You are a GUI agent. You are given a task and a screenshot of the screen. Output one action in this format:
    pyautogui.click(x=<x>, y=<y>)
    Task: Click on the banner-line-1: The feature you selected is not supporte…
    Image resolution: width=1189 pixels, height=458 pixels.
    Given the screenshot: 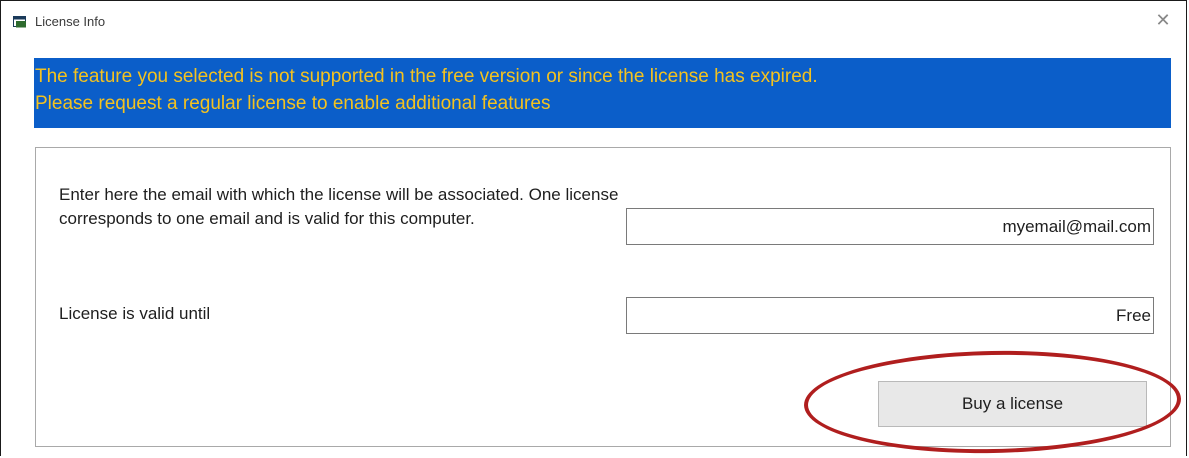 What is the action you would take?
    pyautogui.click(x=426, y=76)
    